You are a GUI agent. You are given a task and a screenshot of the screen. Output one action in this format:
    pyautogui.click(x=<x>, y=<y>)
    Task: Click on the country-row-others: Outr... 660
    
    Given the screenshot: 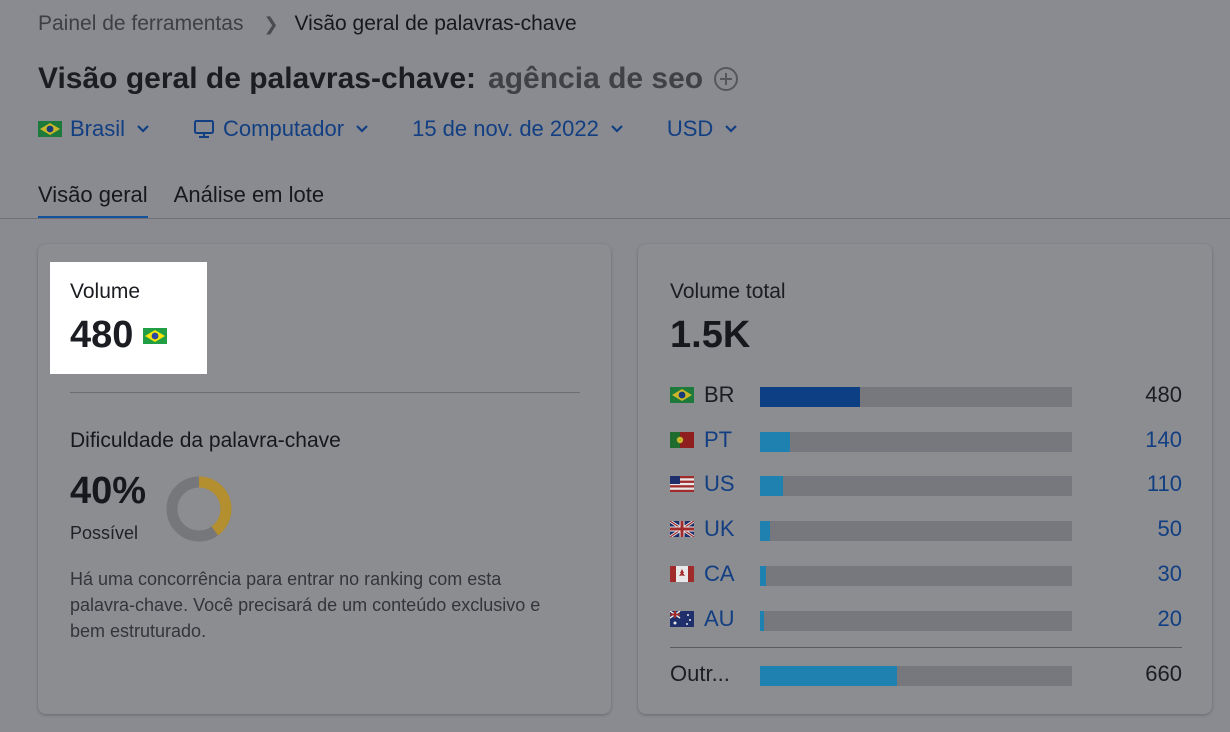 What is the action you would take?
    pyautogui.click(x=926, y=674)
    